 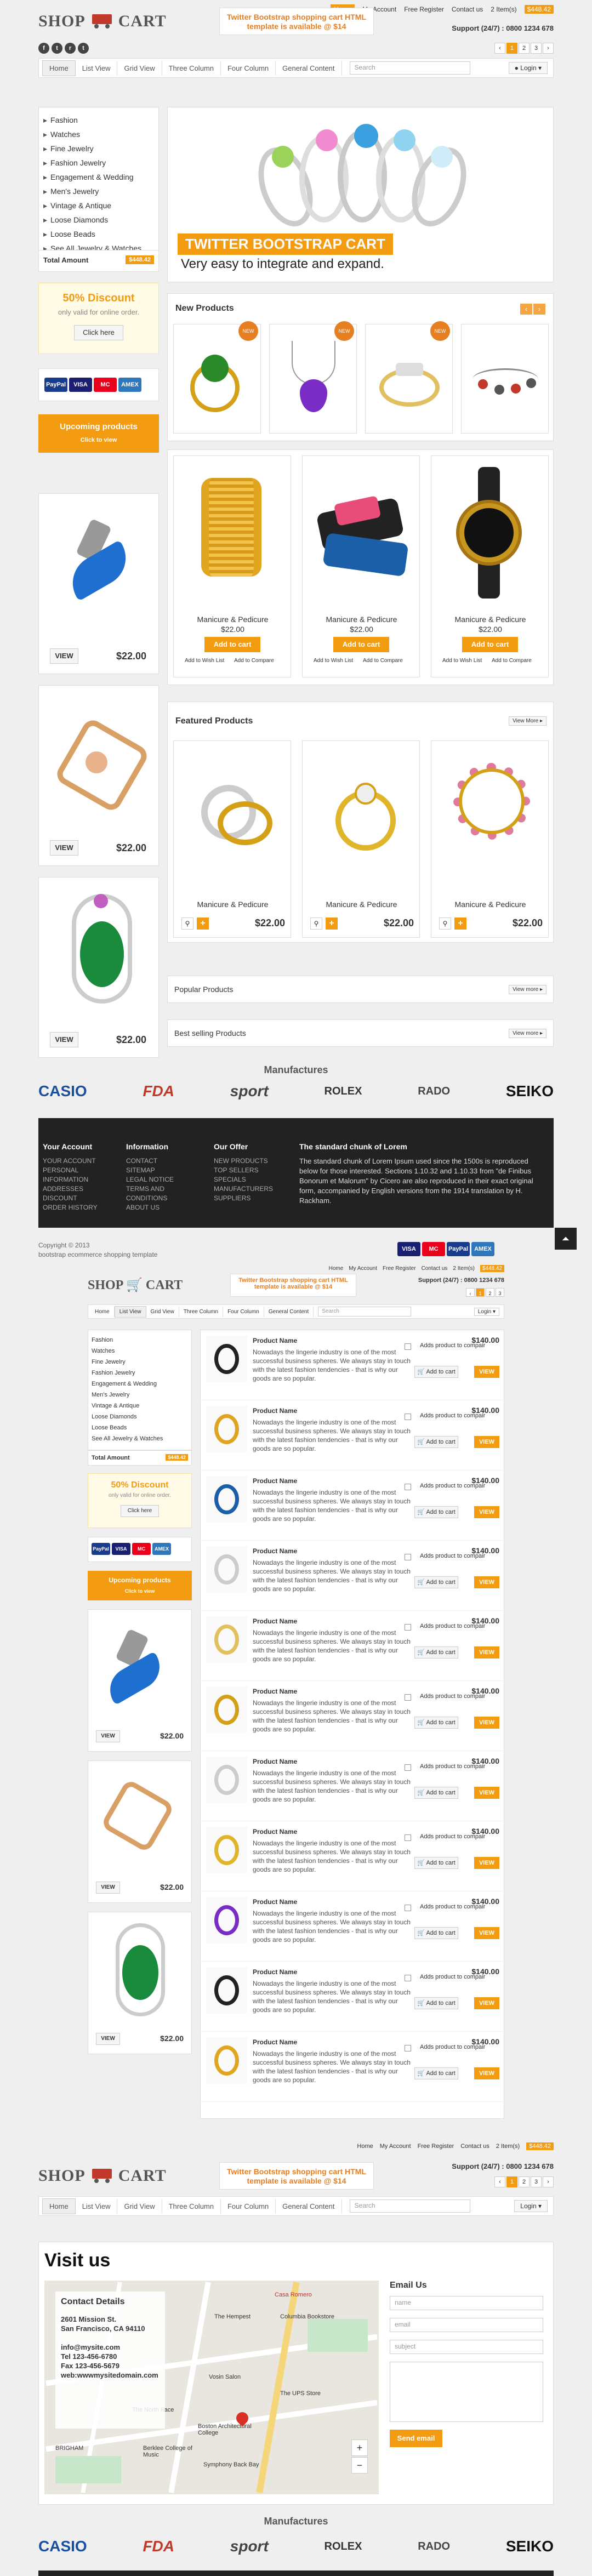 I want to click on featured-product-1: Manicure & Pedicure ⚲ + $22.00, so click(x=232, y=839).